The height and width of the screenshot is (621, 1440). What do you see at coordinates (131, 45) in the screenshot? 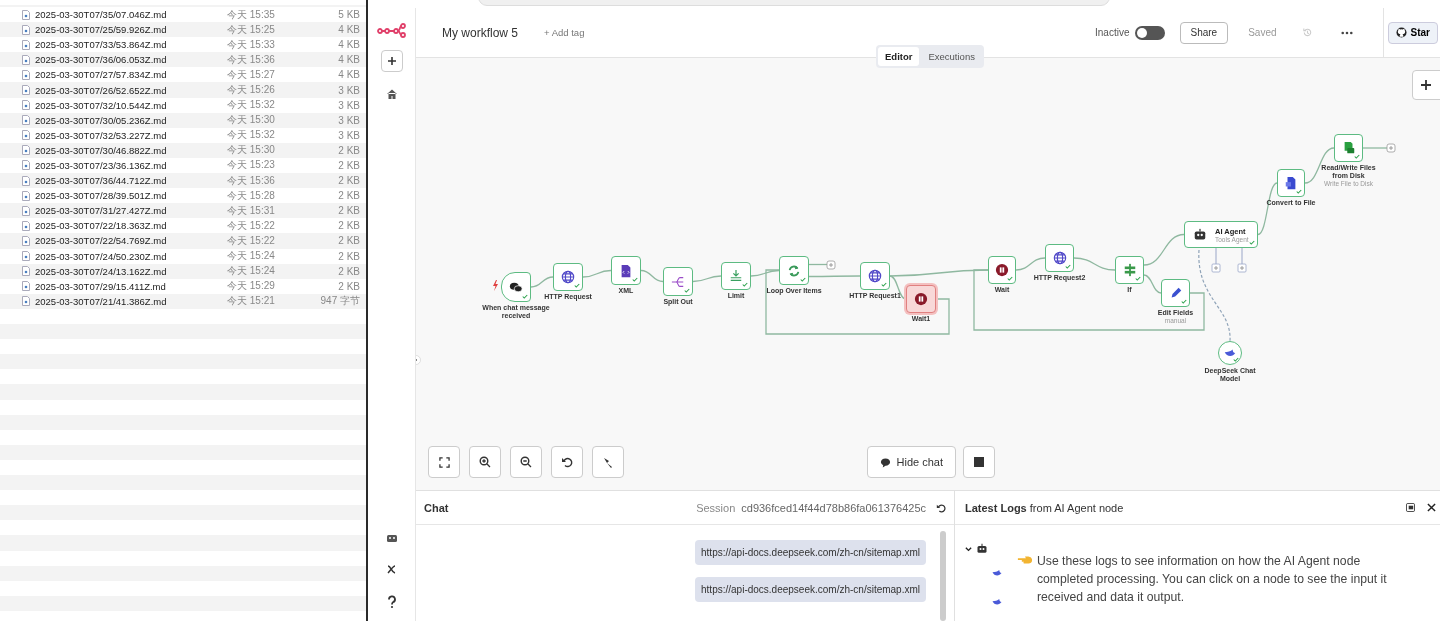
I see `file-name: 2025-03-30T07/33/53.864Z.md` at bounding box center [131, 45].